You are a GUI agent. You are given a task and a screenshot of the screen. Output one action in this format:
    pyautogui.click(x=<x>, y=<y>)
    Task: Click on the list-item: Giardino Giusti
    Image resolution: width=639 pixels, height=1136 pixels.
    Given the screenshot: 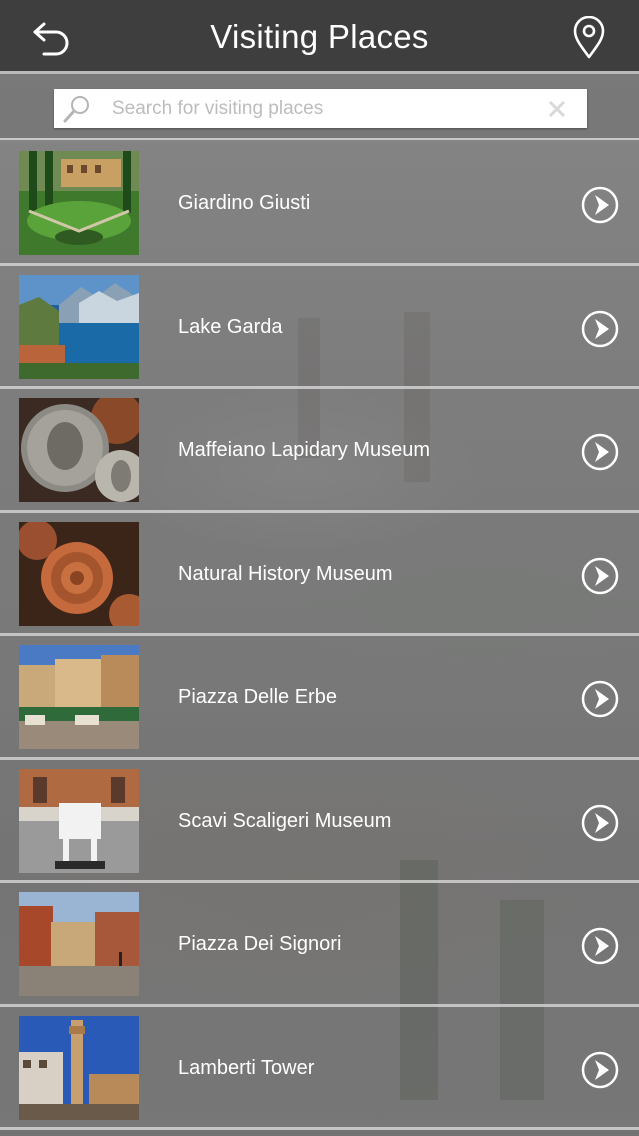 What is the action you would take?
    pyautogui.click(x=319, y=204)
    